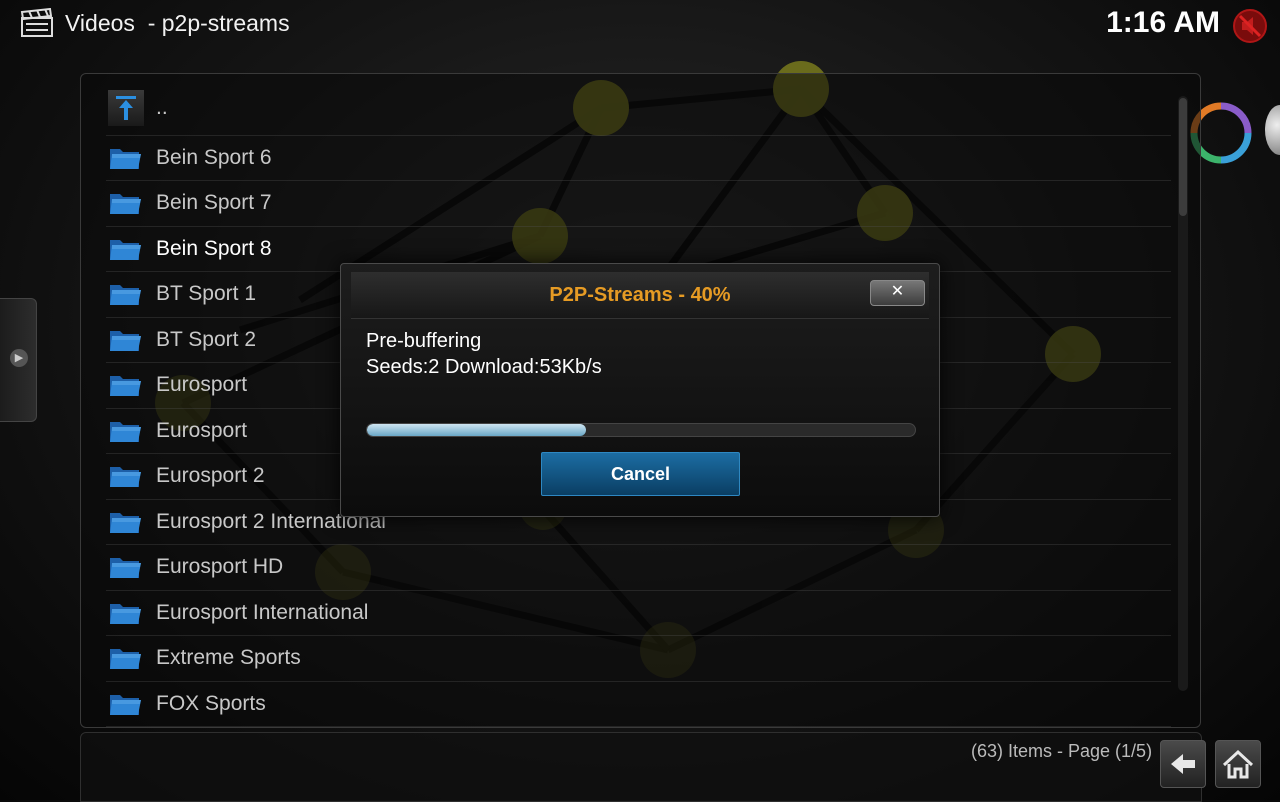  I want to click on list-item-label: Eurosport 2, so click(210, 475).